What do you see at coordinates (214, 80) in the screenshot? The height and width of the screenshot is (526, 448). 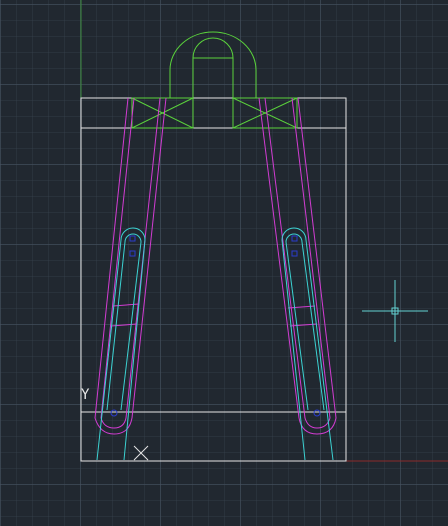 I see `handle` at bounding box center [214, 80].